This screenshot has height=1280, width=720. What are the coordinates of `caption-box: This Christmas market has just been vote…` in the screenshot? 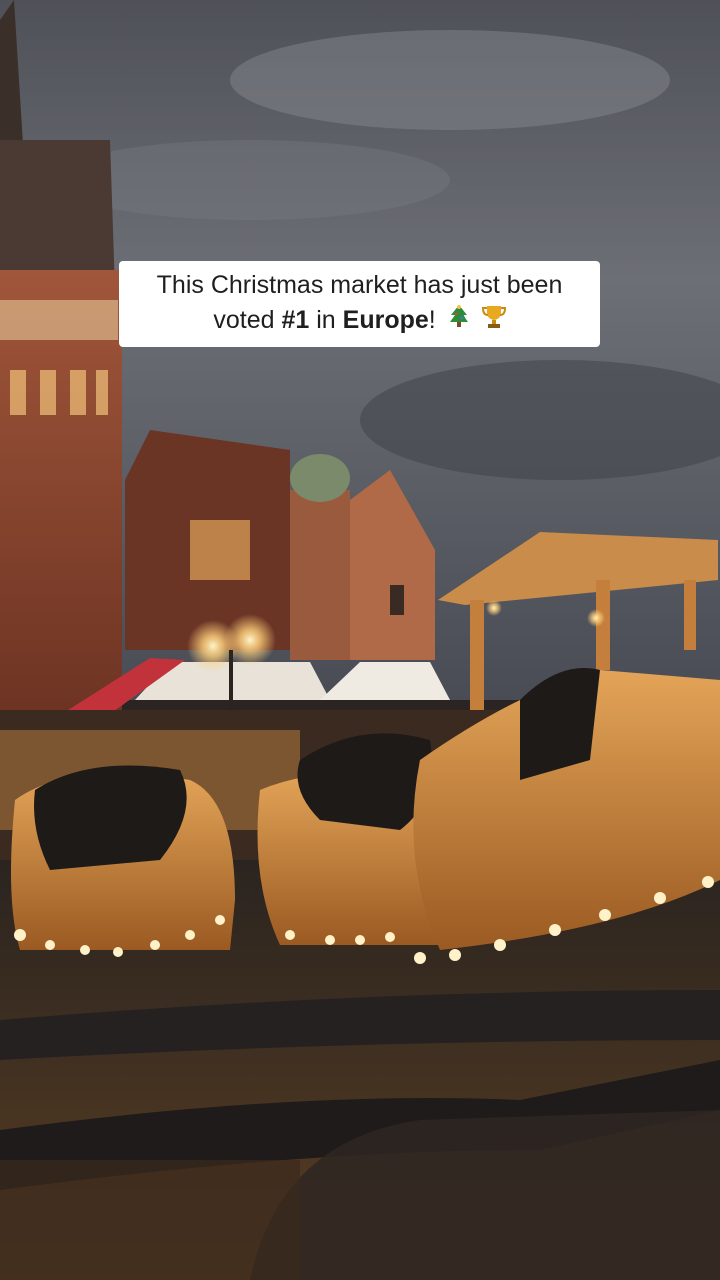 It's located at (359, 304).